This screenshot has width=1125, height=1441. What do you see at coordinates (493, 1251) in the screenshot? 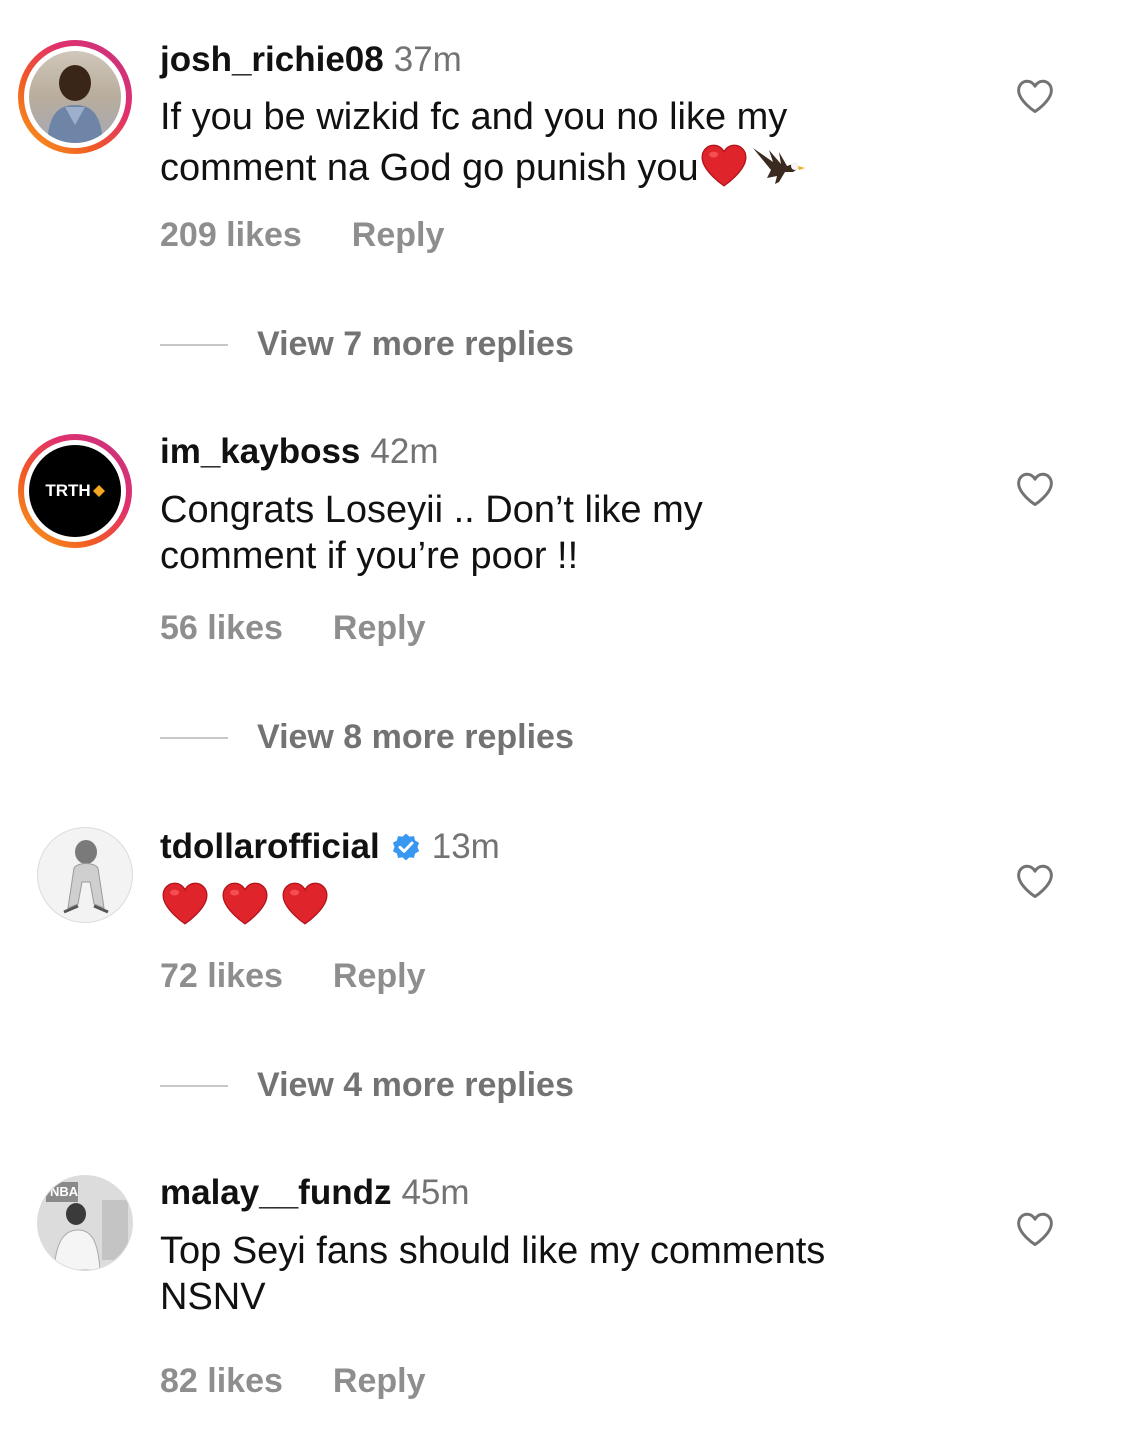
I see `comment-text-line: Top Seyi fans should like my comments` at bounding box center [493, 1251].